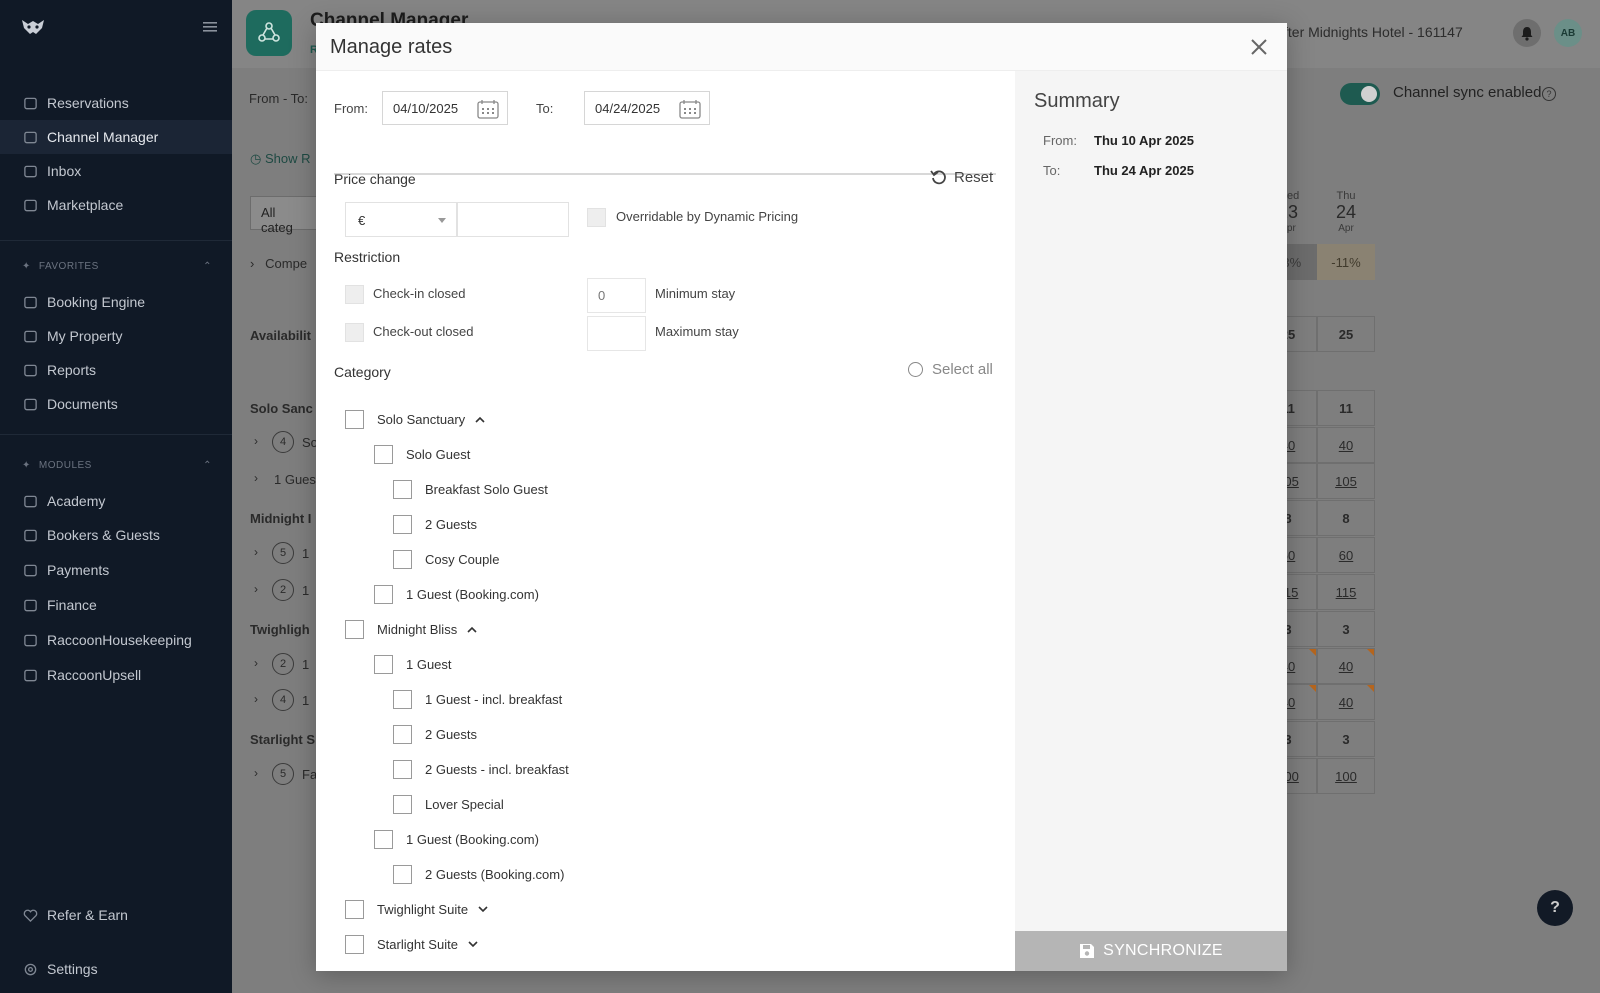  I want to click on category-item: 1 Guest, so click(413, 664).